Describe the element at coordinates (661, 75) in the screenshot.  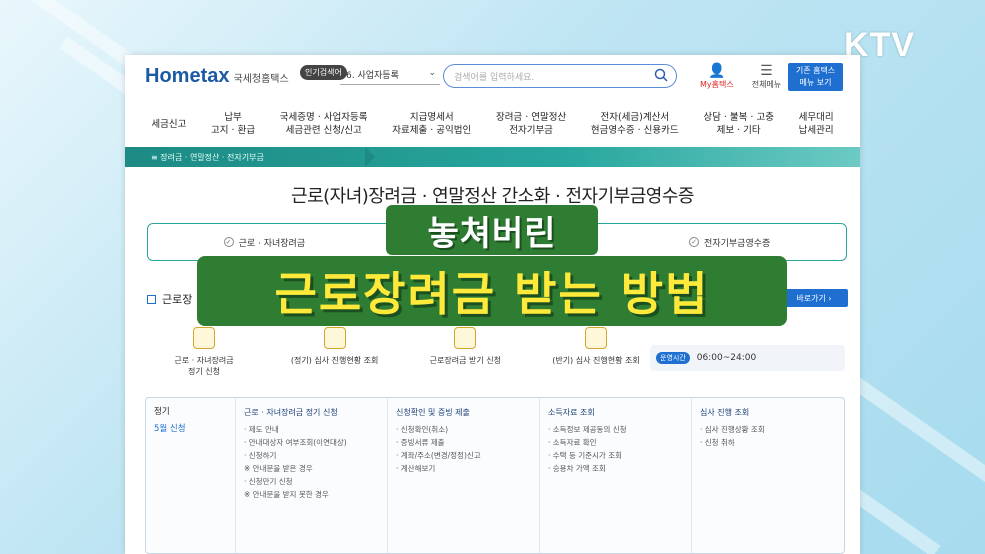
I see `search-icon` at that location.